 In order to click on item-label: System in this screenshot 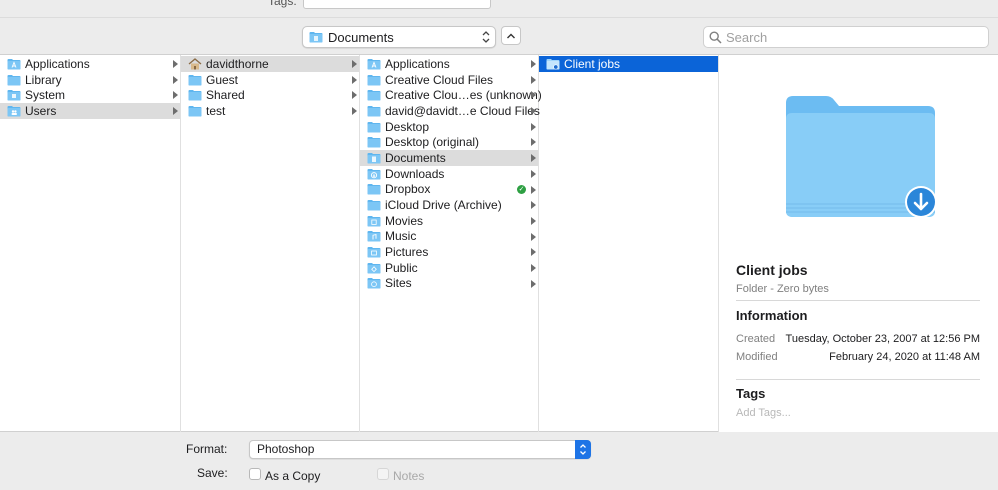, I will do `click(45, 95)`.